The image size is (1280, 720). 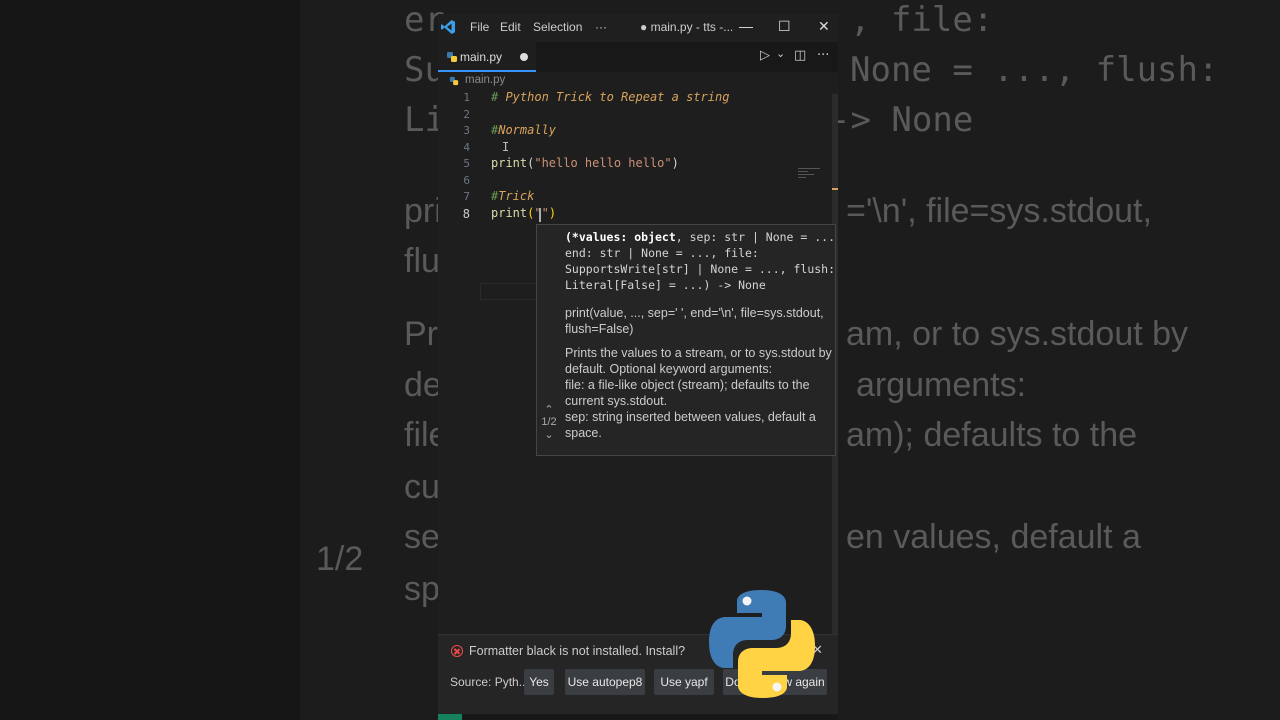 I want to click on text-cursor, so click(x=540, y=215).